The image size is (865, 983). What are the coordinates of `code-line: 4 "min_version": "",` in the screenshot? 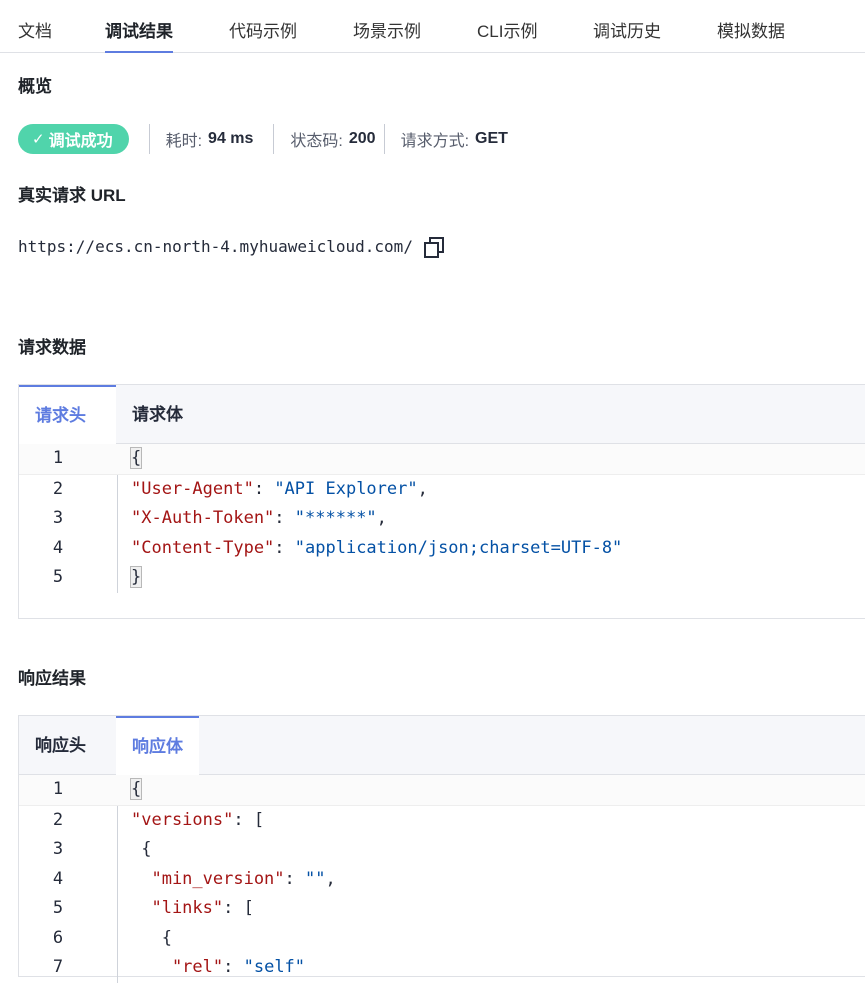 It's located at (442, 880).